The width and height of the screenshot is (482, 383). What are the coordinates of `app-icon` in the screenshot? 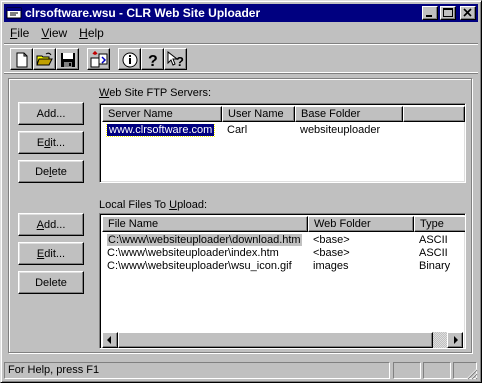 It's located at (14, 13).